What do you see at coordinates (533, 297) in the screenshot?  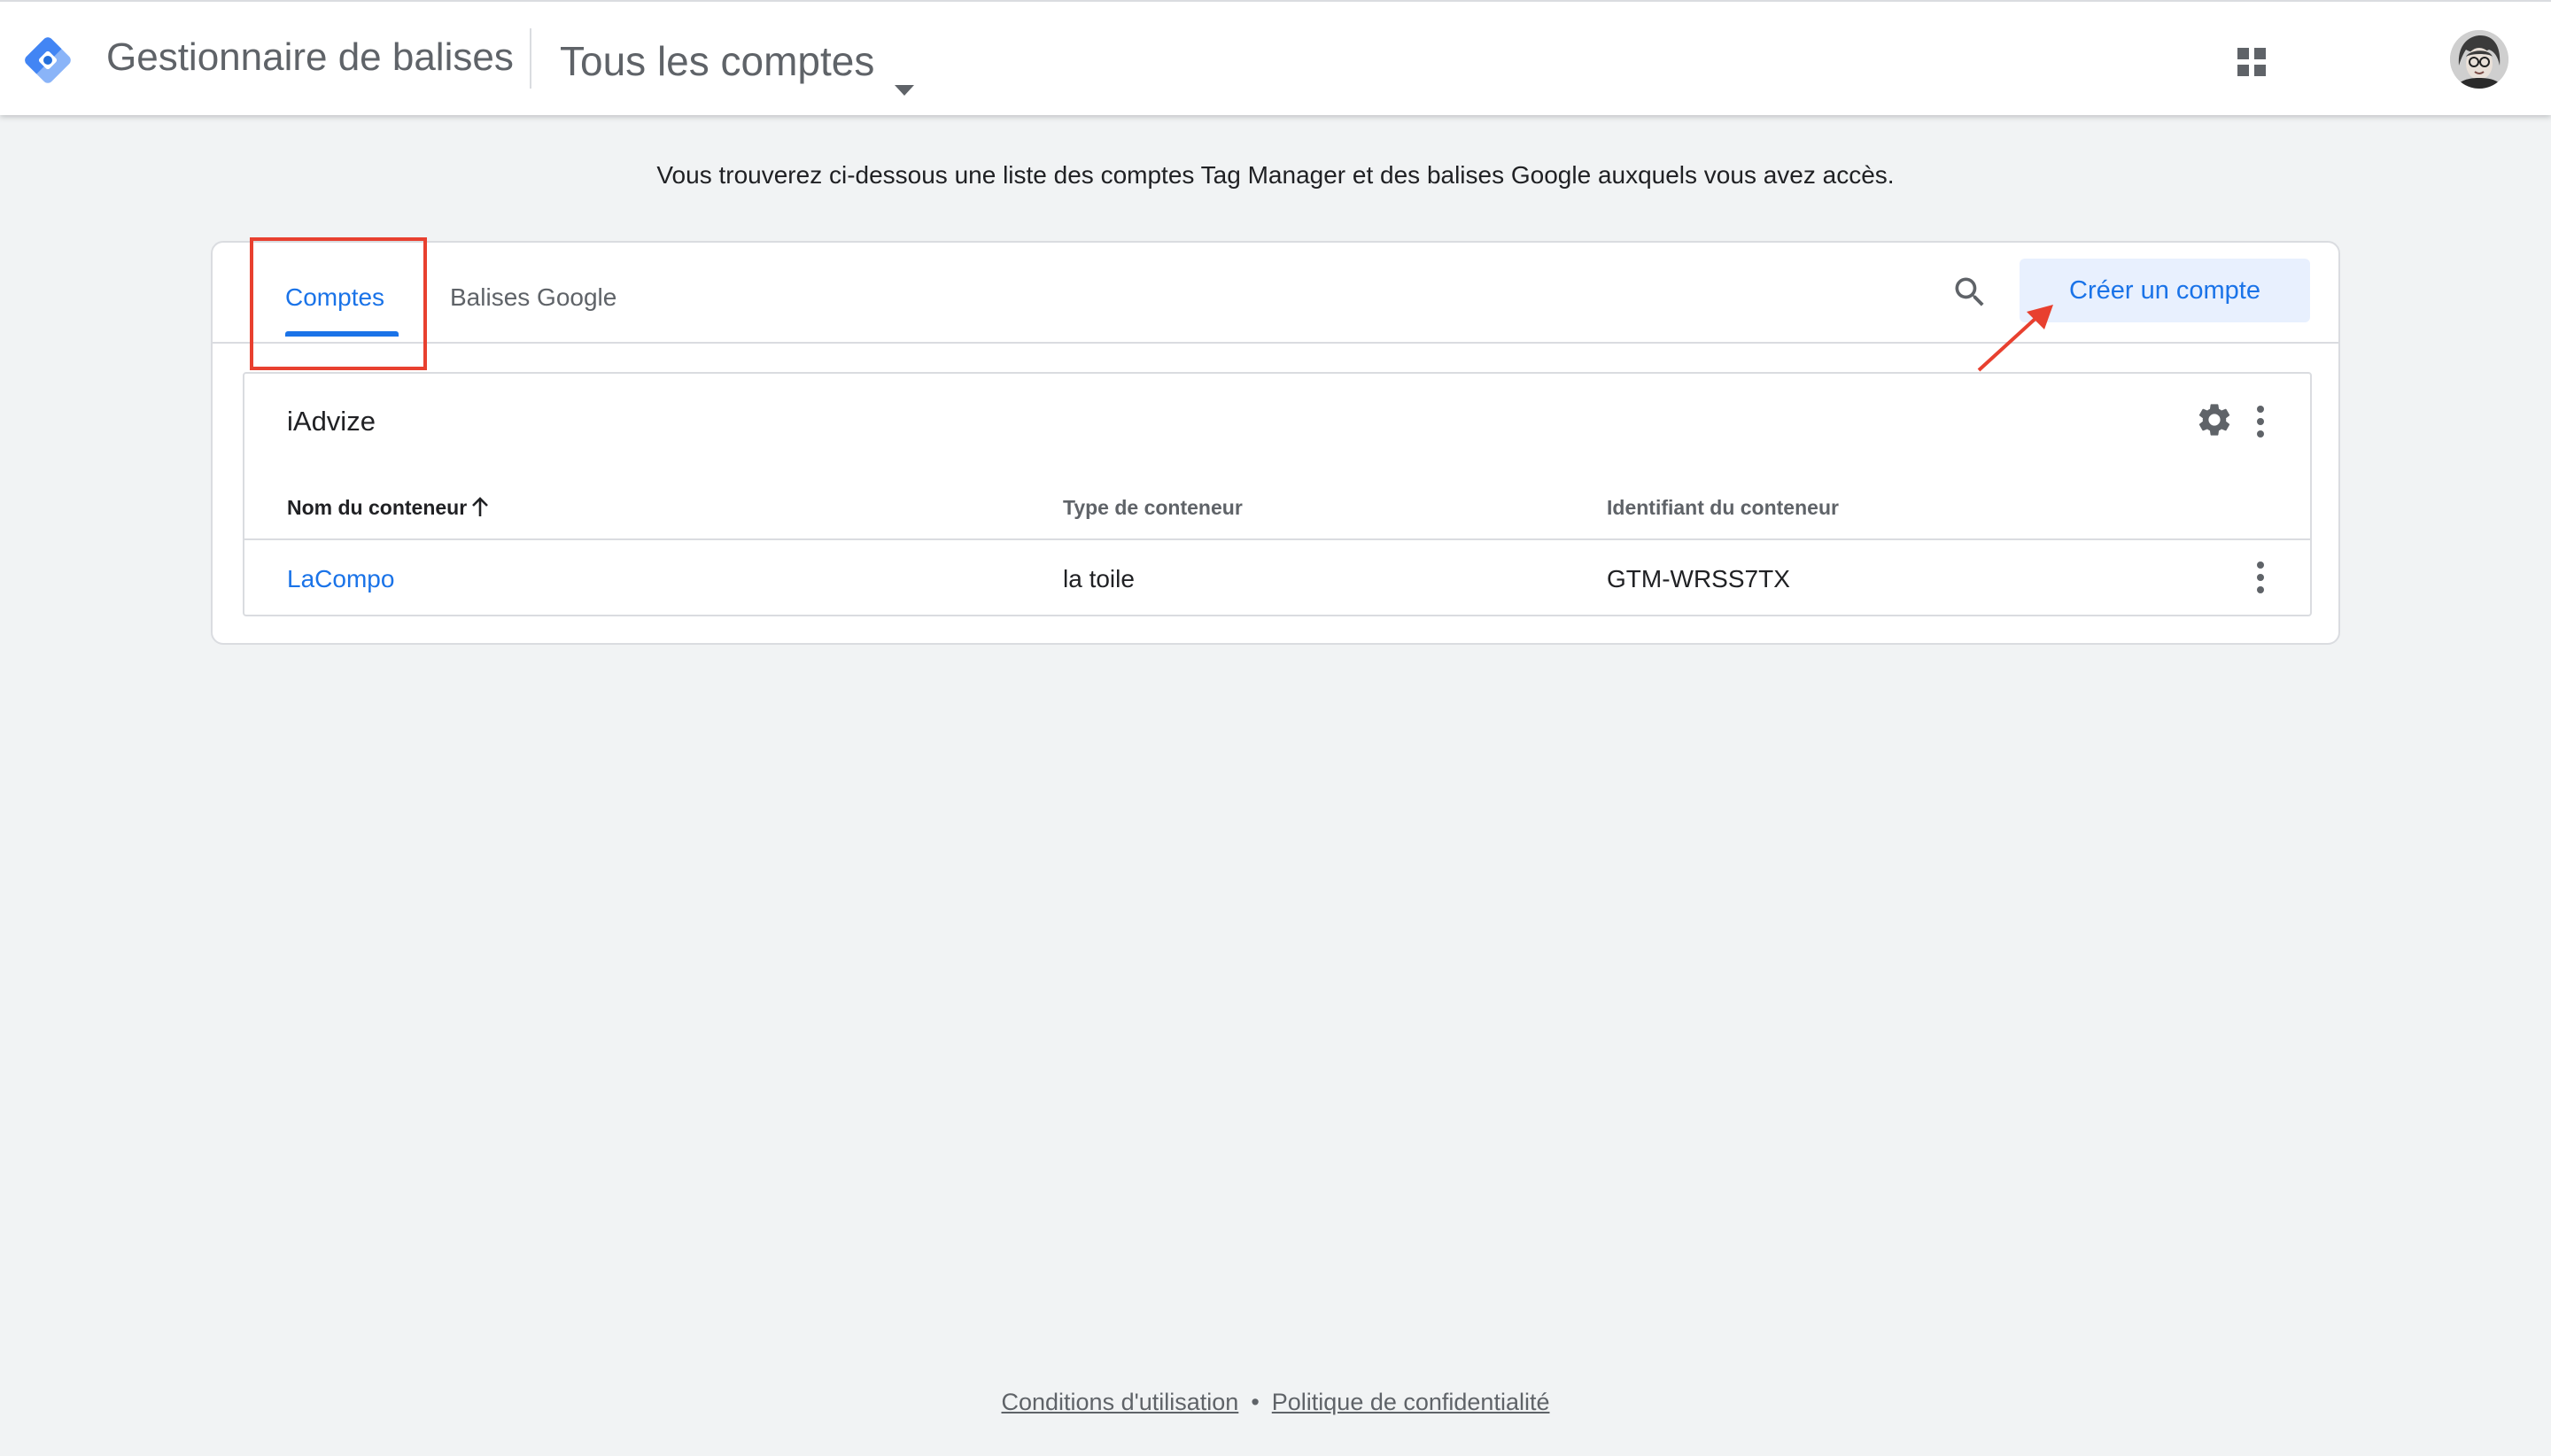 I see `tab-balises-google: Balises Google` at bounding box center [533, 297].